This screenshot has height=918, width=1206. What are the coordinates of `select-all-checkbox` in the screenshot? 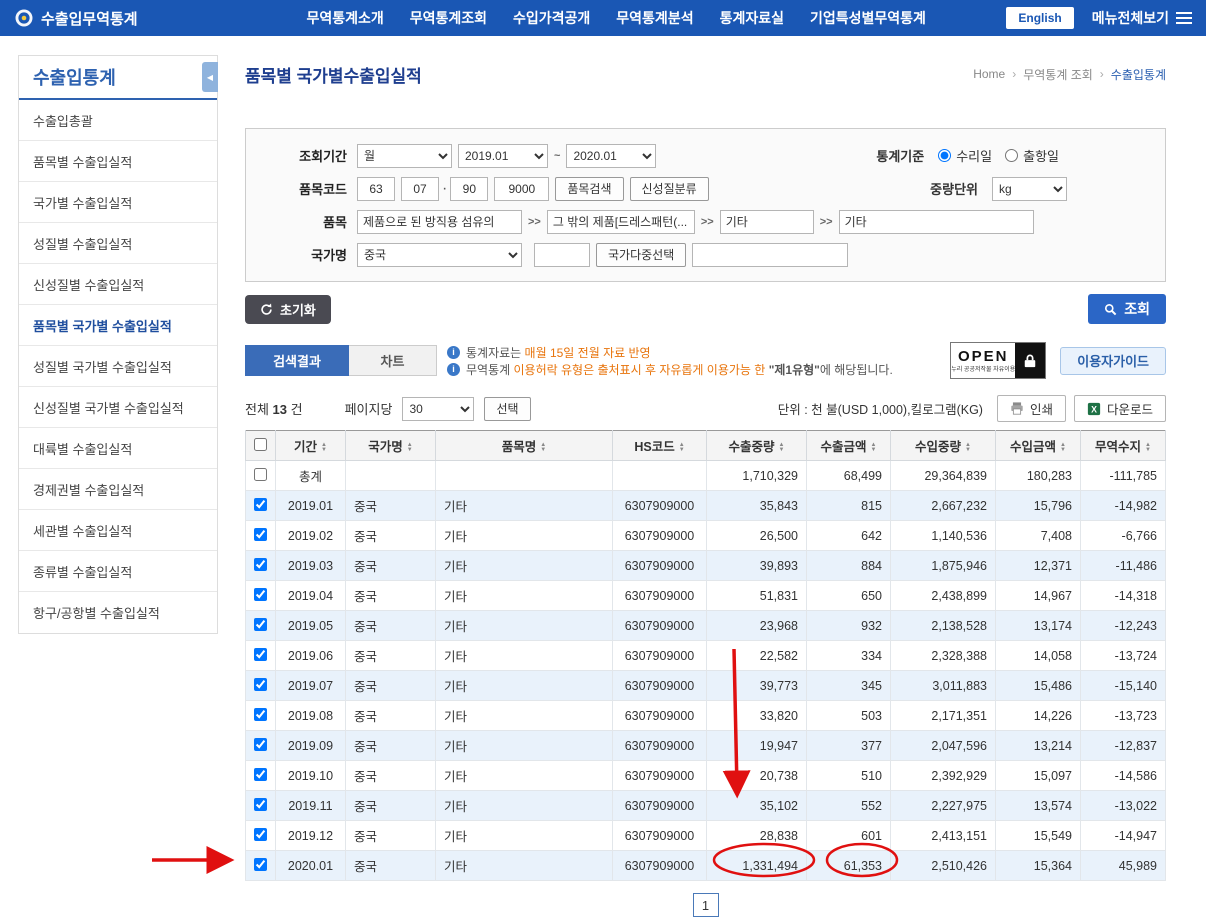 It's located at (260, 444).